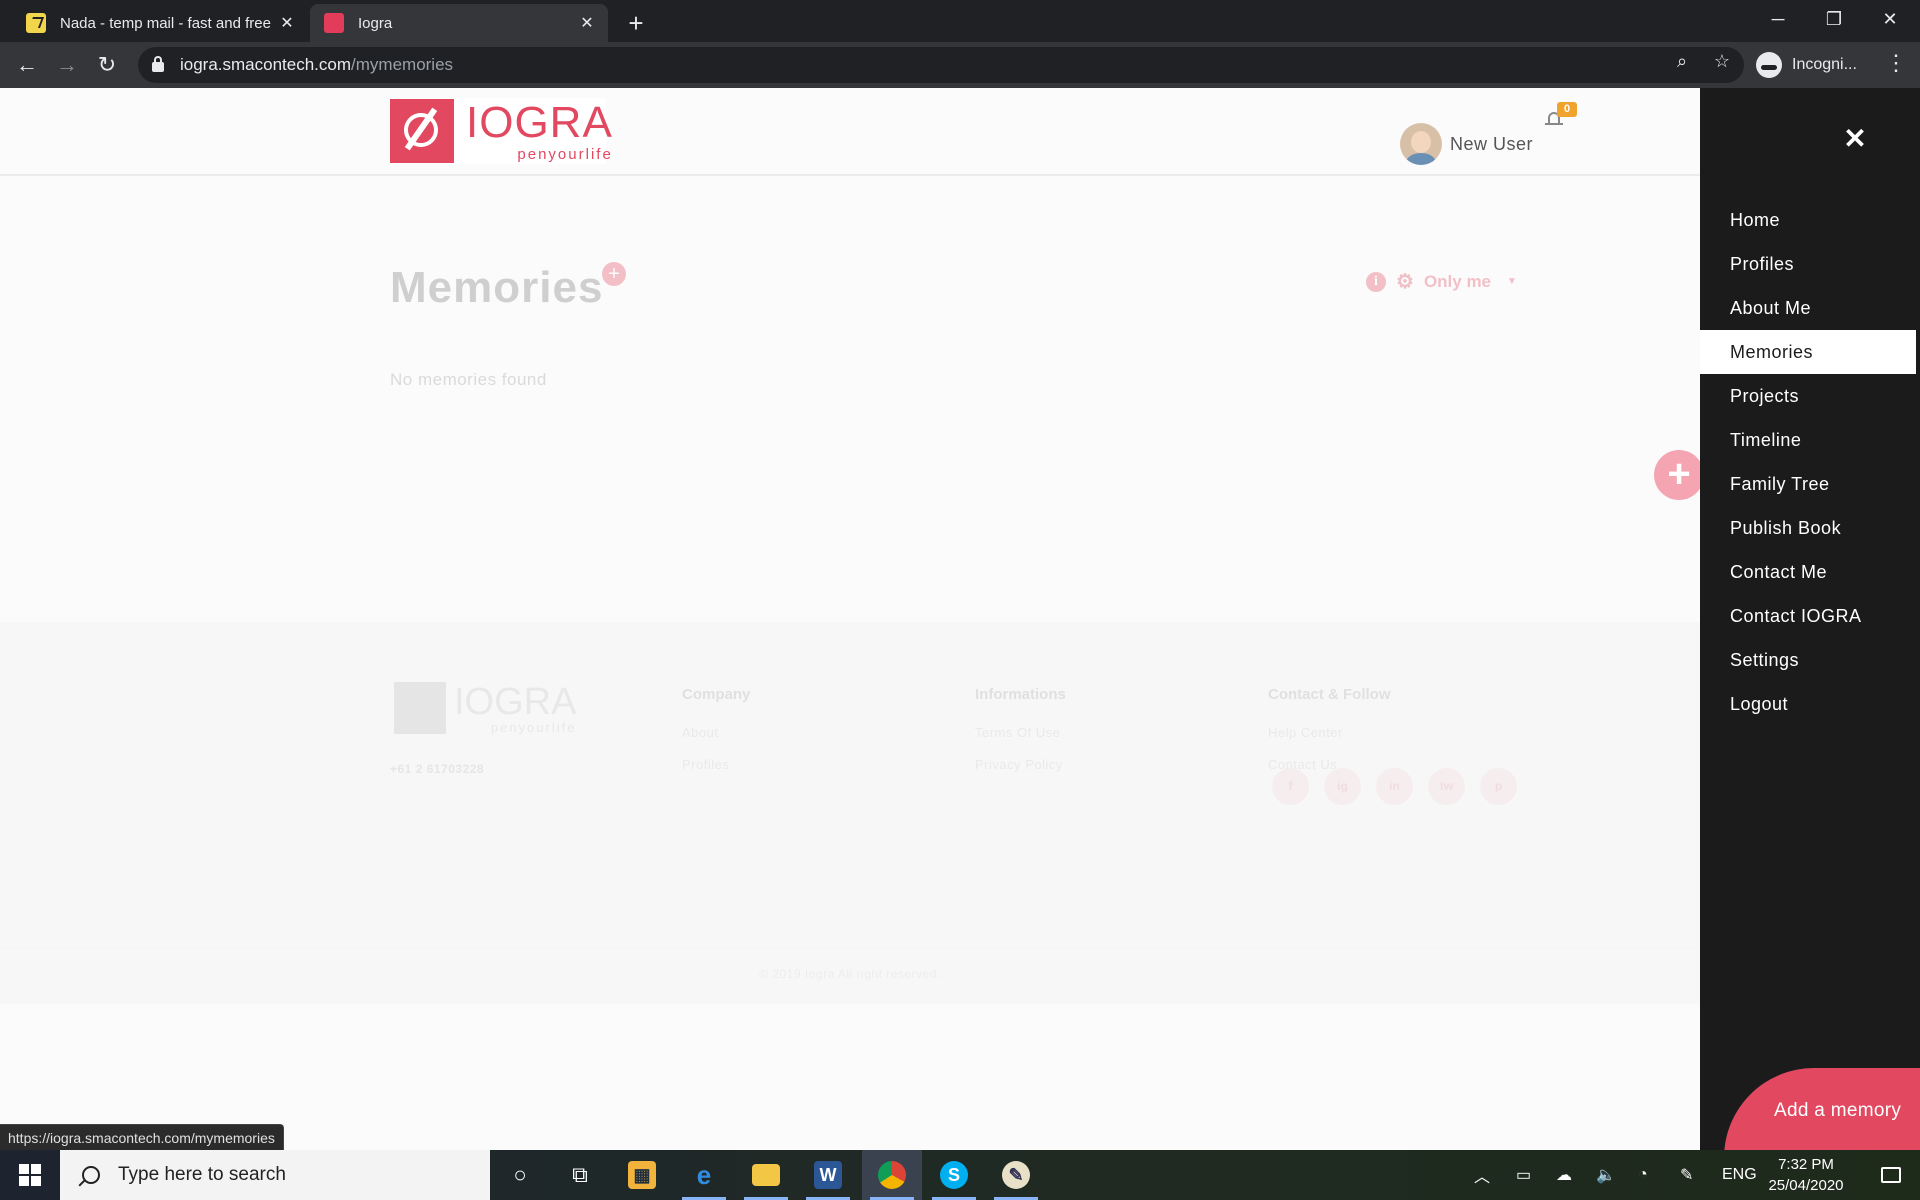 The width and height of the screenshot is (1920, 1200). What do you see at coordinates (165, 23) in the screenshot?
I see `tab-title: Nada - temp mail - fast and free` at bounding box center [165, 23].